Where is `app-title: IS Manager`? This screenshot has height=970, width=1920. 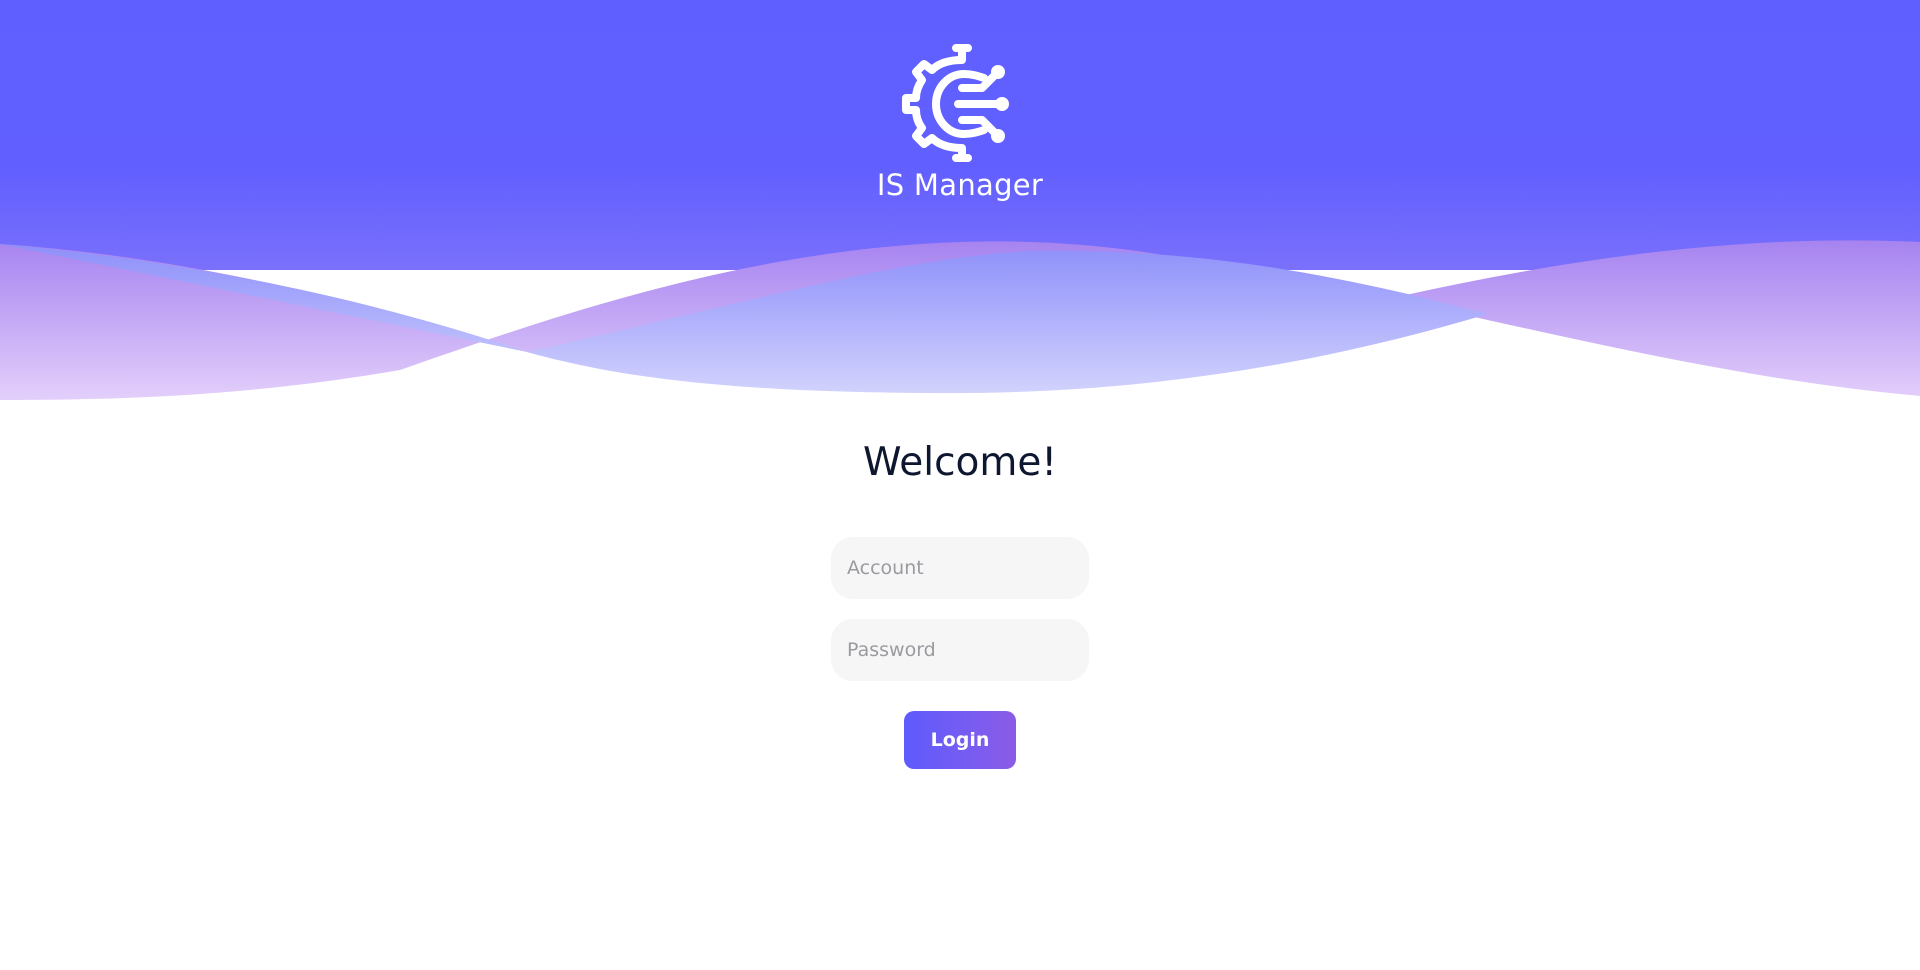 app-title: IS Manager is located at coordinates (960, 185).